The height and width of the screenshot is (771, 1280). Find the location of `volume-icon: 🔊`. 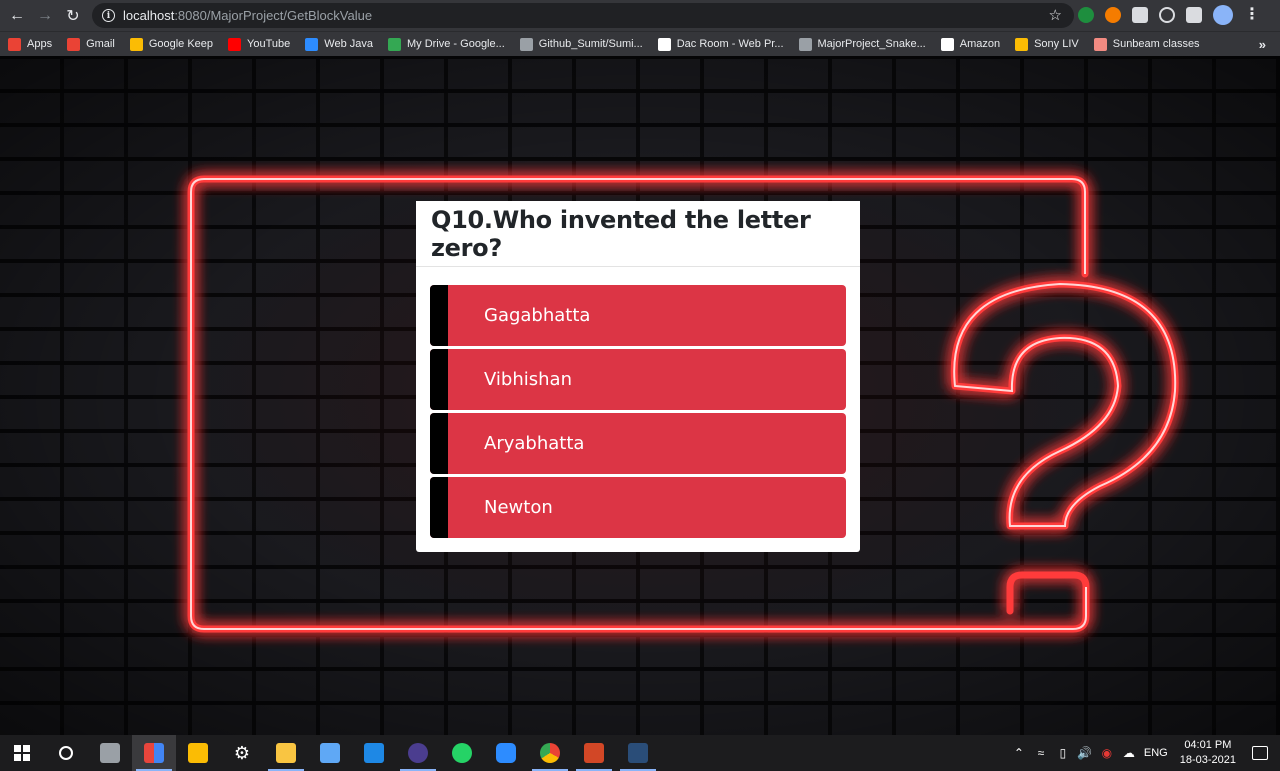

volume-icon: 🔊 is located at coordinates (1084, 753).